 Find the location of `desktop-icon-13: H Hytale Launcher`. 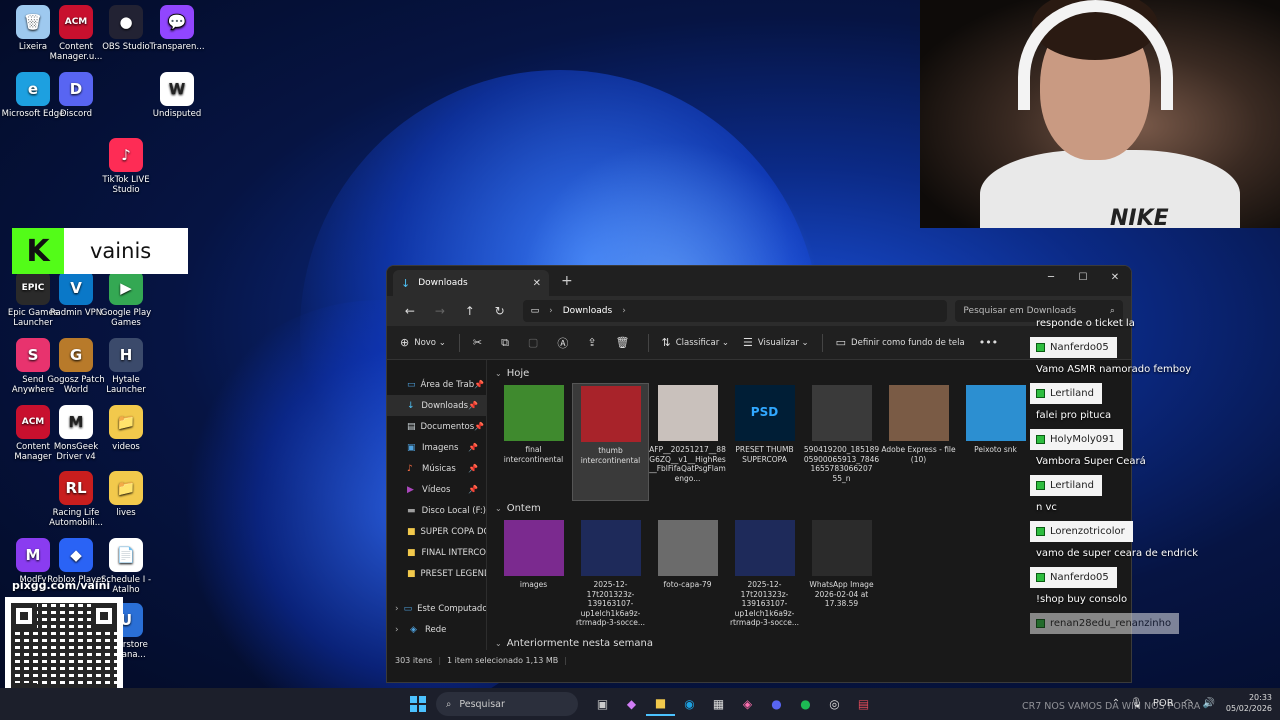

desktop-icon-13: H Hytale Launcher is located at coordinates (126, 366).